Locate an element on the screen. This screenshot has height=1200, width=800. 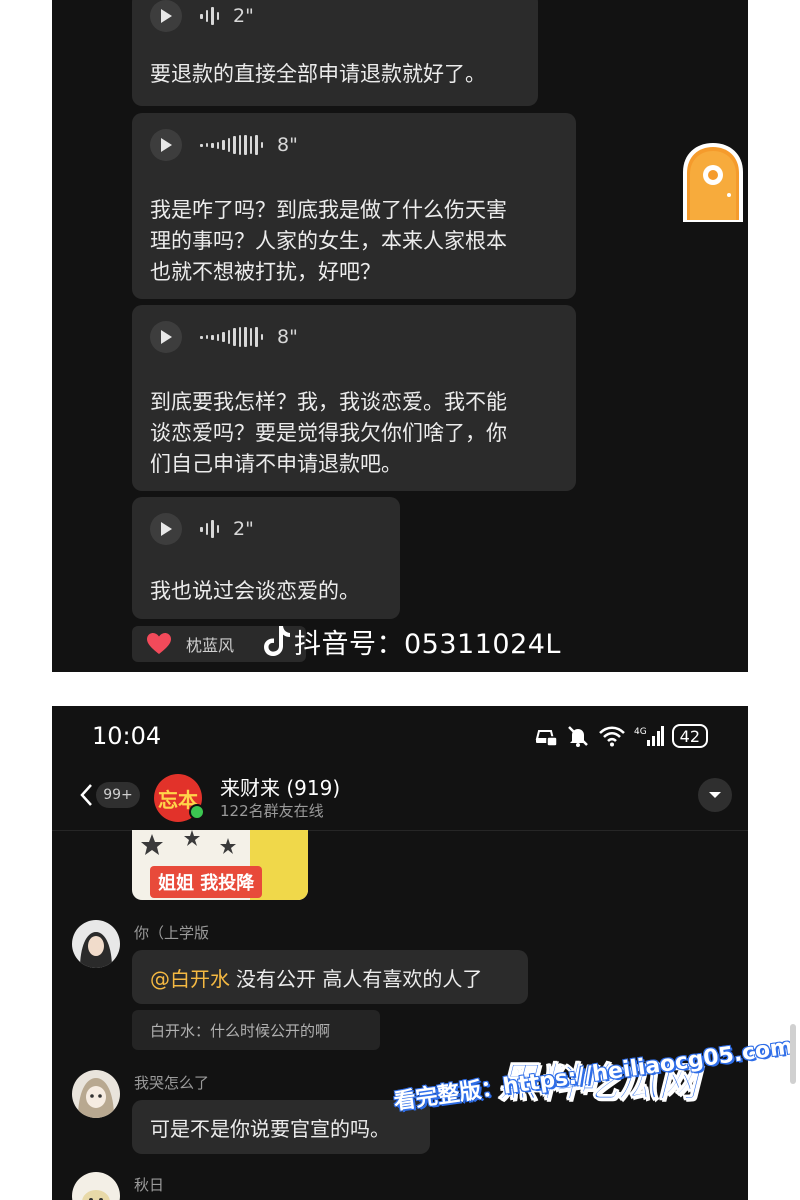
douyin-logo-icon is located at coordinates (277, 641).